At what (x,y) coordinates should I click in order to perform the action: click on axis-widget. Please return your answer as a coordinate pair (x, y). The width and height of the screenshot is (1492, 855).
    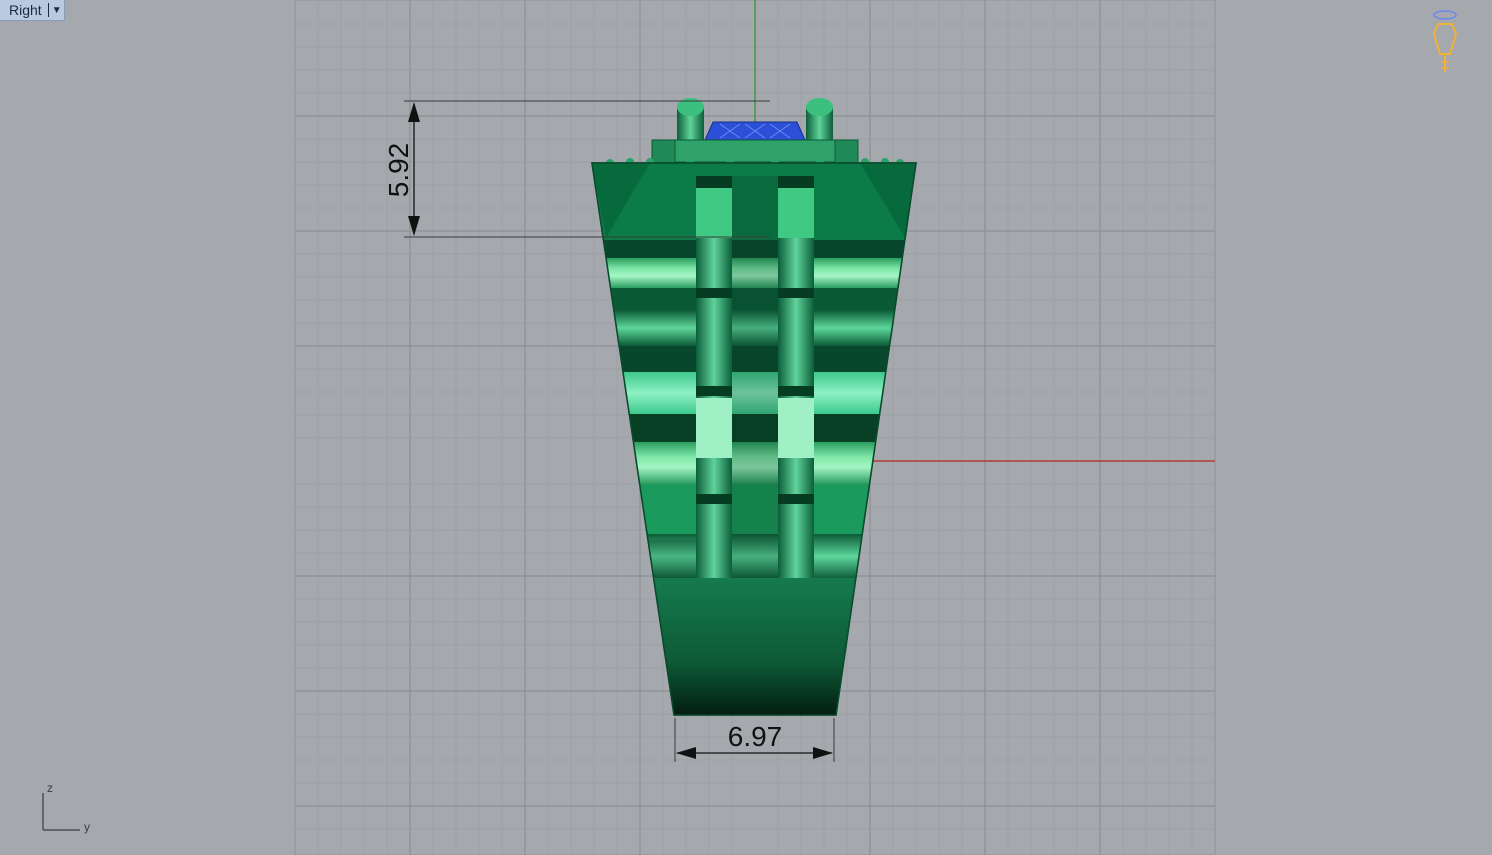
    Looking at the image, I should click on (61, 812).